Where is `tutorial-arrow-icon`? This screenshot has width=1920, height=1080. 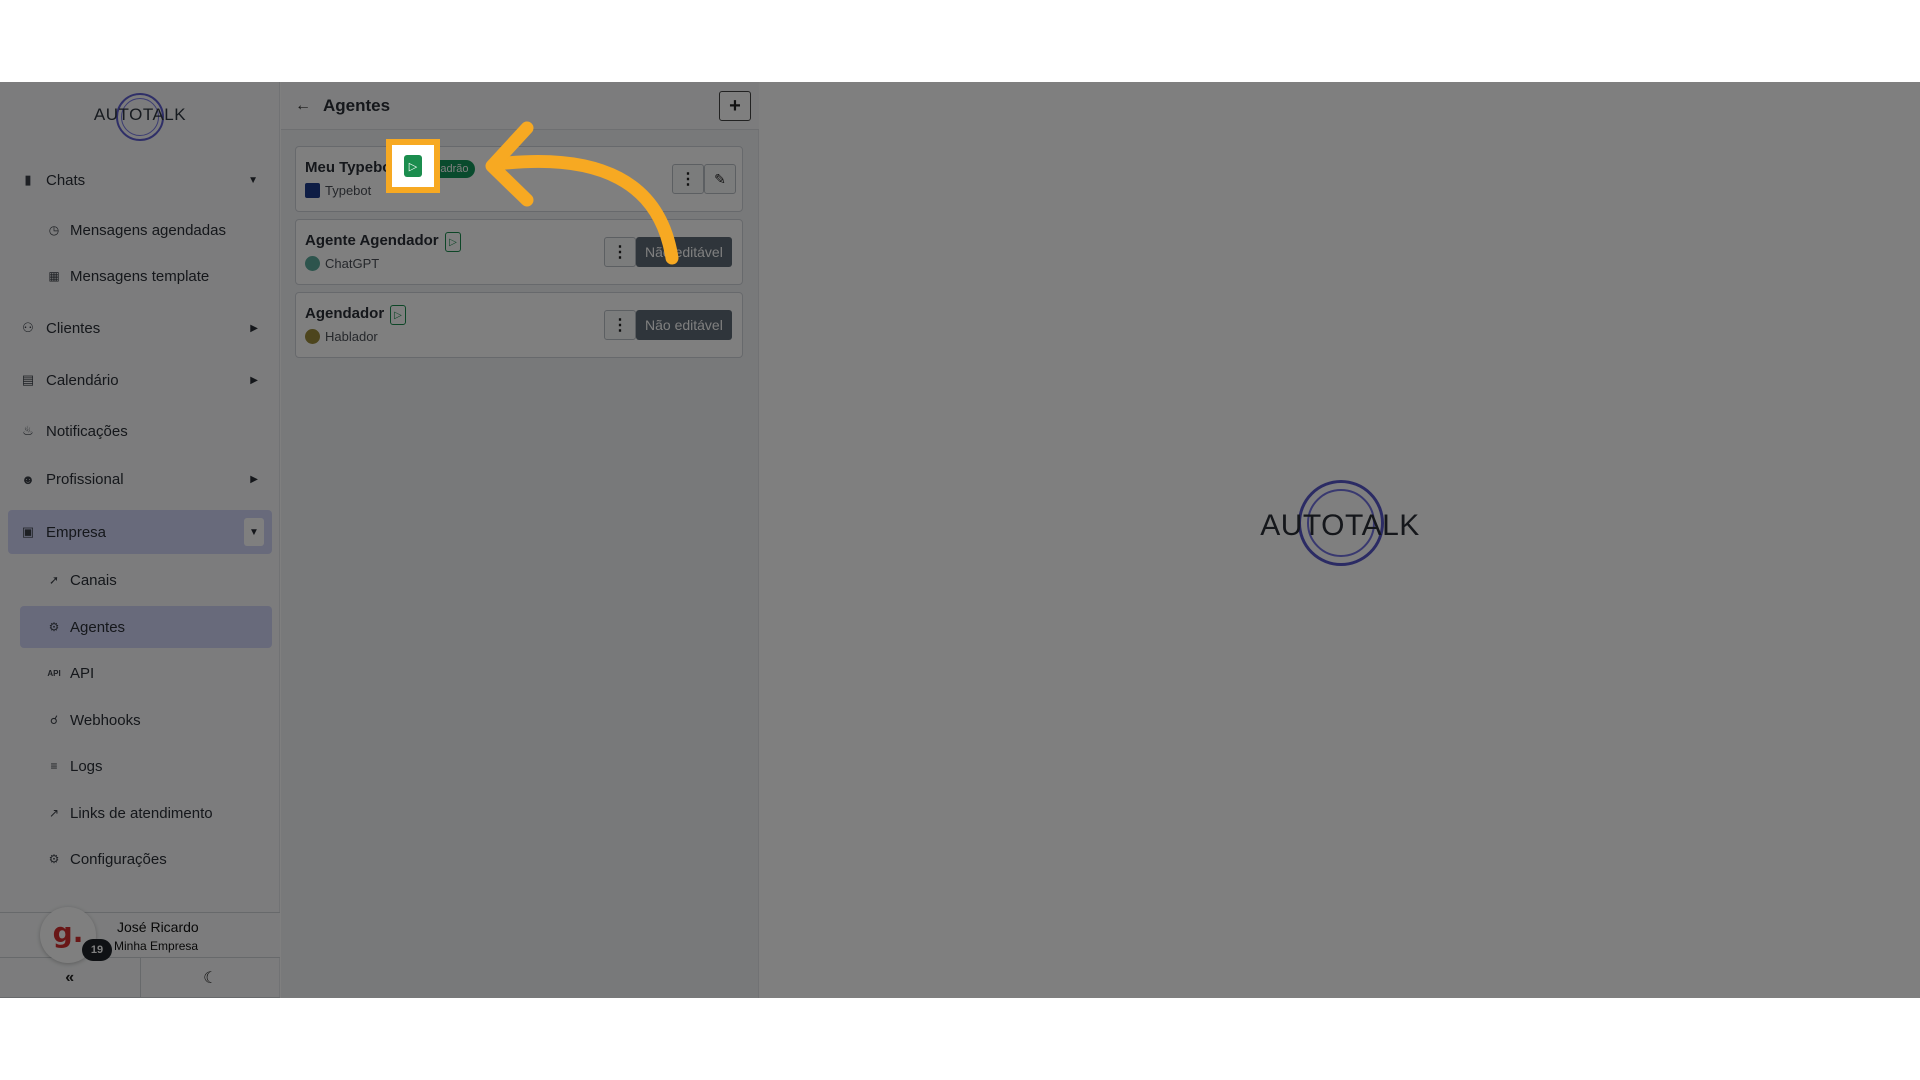 tutorial-arrow-icon is located at coordinates (582, 193).